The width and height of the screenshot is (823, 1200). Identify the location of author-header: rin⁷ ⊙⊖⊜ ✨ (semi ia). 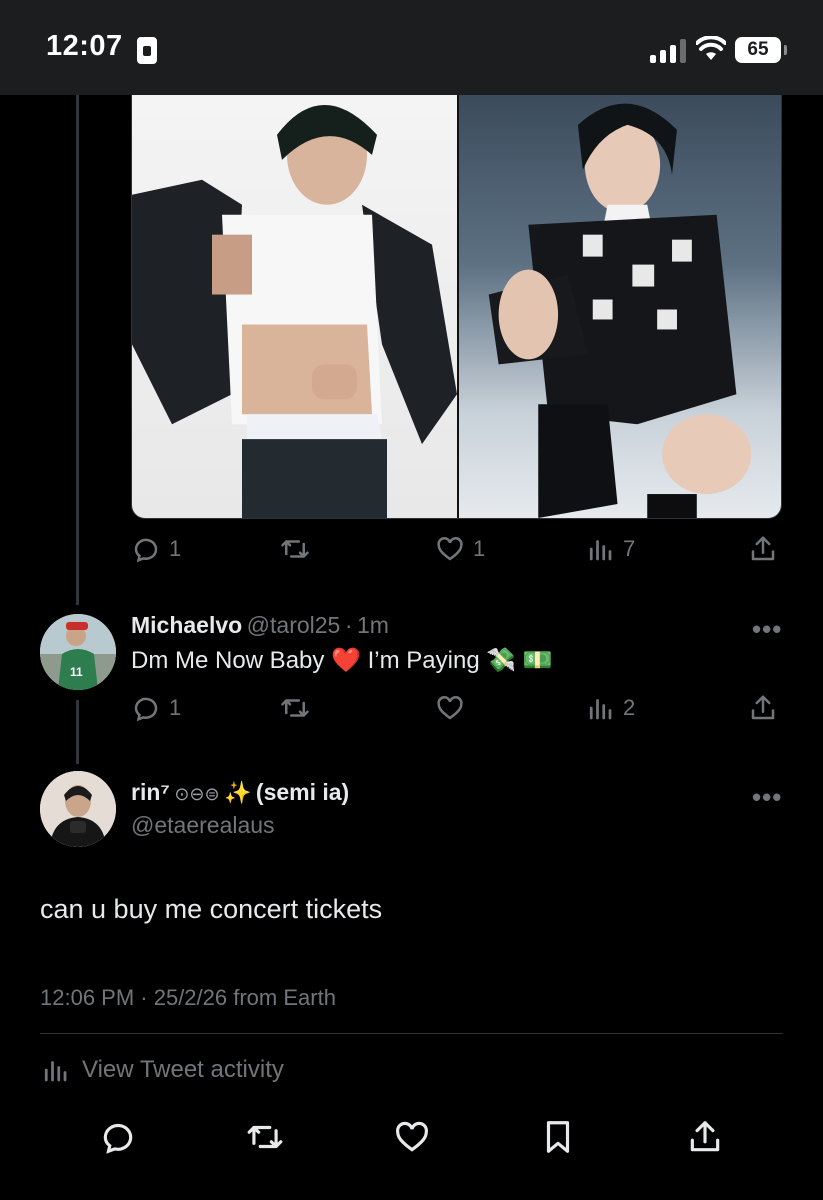
(240, 792).